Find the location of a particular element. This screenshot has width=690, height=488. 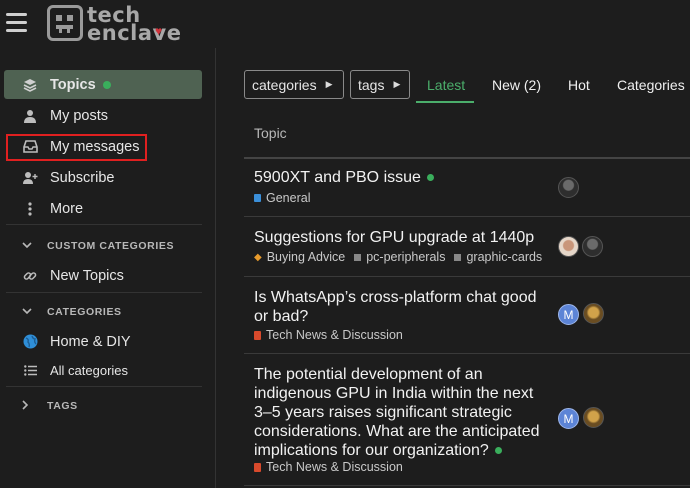

sidebar-item-label: My posts is located at coordinates (79, 115).